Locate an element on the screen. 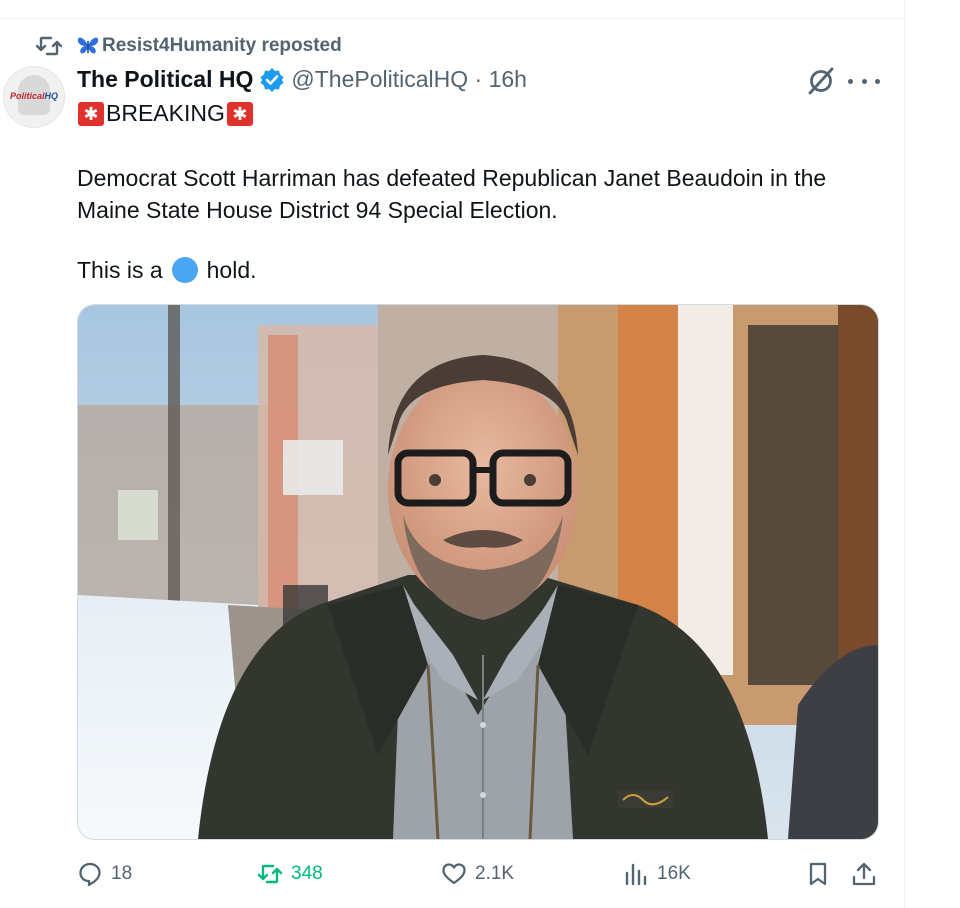 This screenshot has width=960, height=908. author-name: The Political HQ is located at coordinates (165, 79).